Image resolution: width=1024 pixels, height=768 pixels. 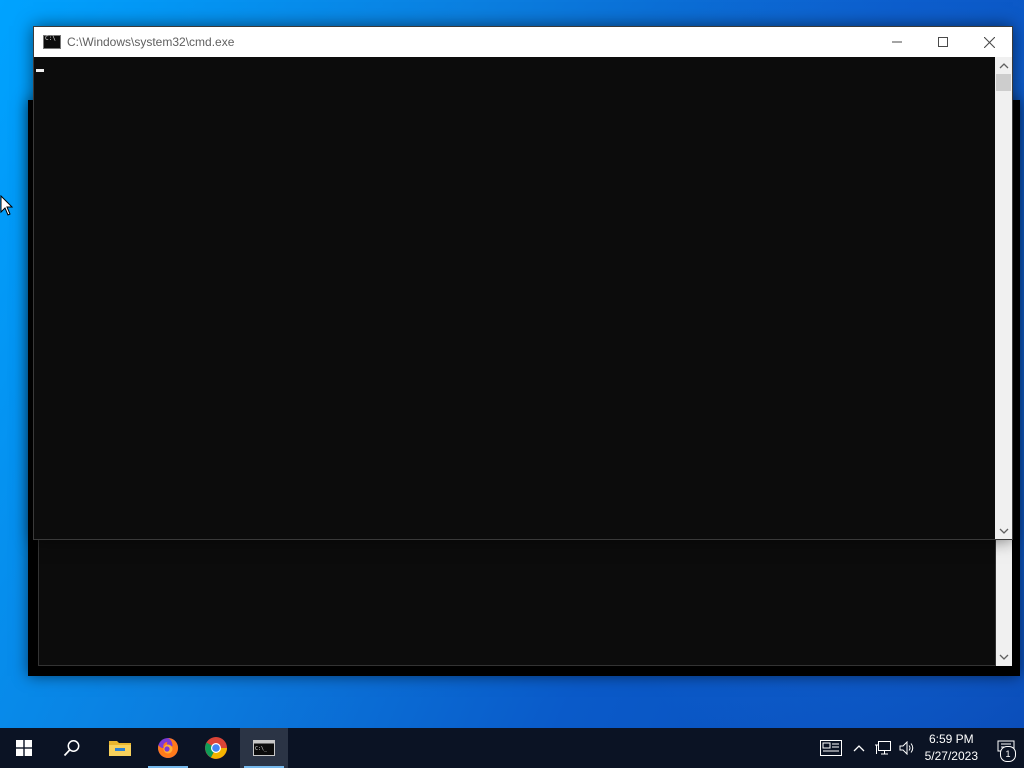 What do you see at coordinates (951, 739) in the screenshot?
I see `clock-time: 6:59 PM` at bounding box center [951, 739].